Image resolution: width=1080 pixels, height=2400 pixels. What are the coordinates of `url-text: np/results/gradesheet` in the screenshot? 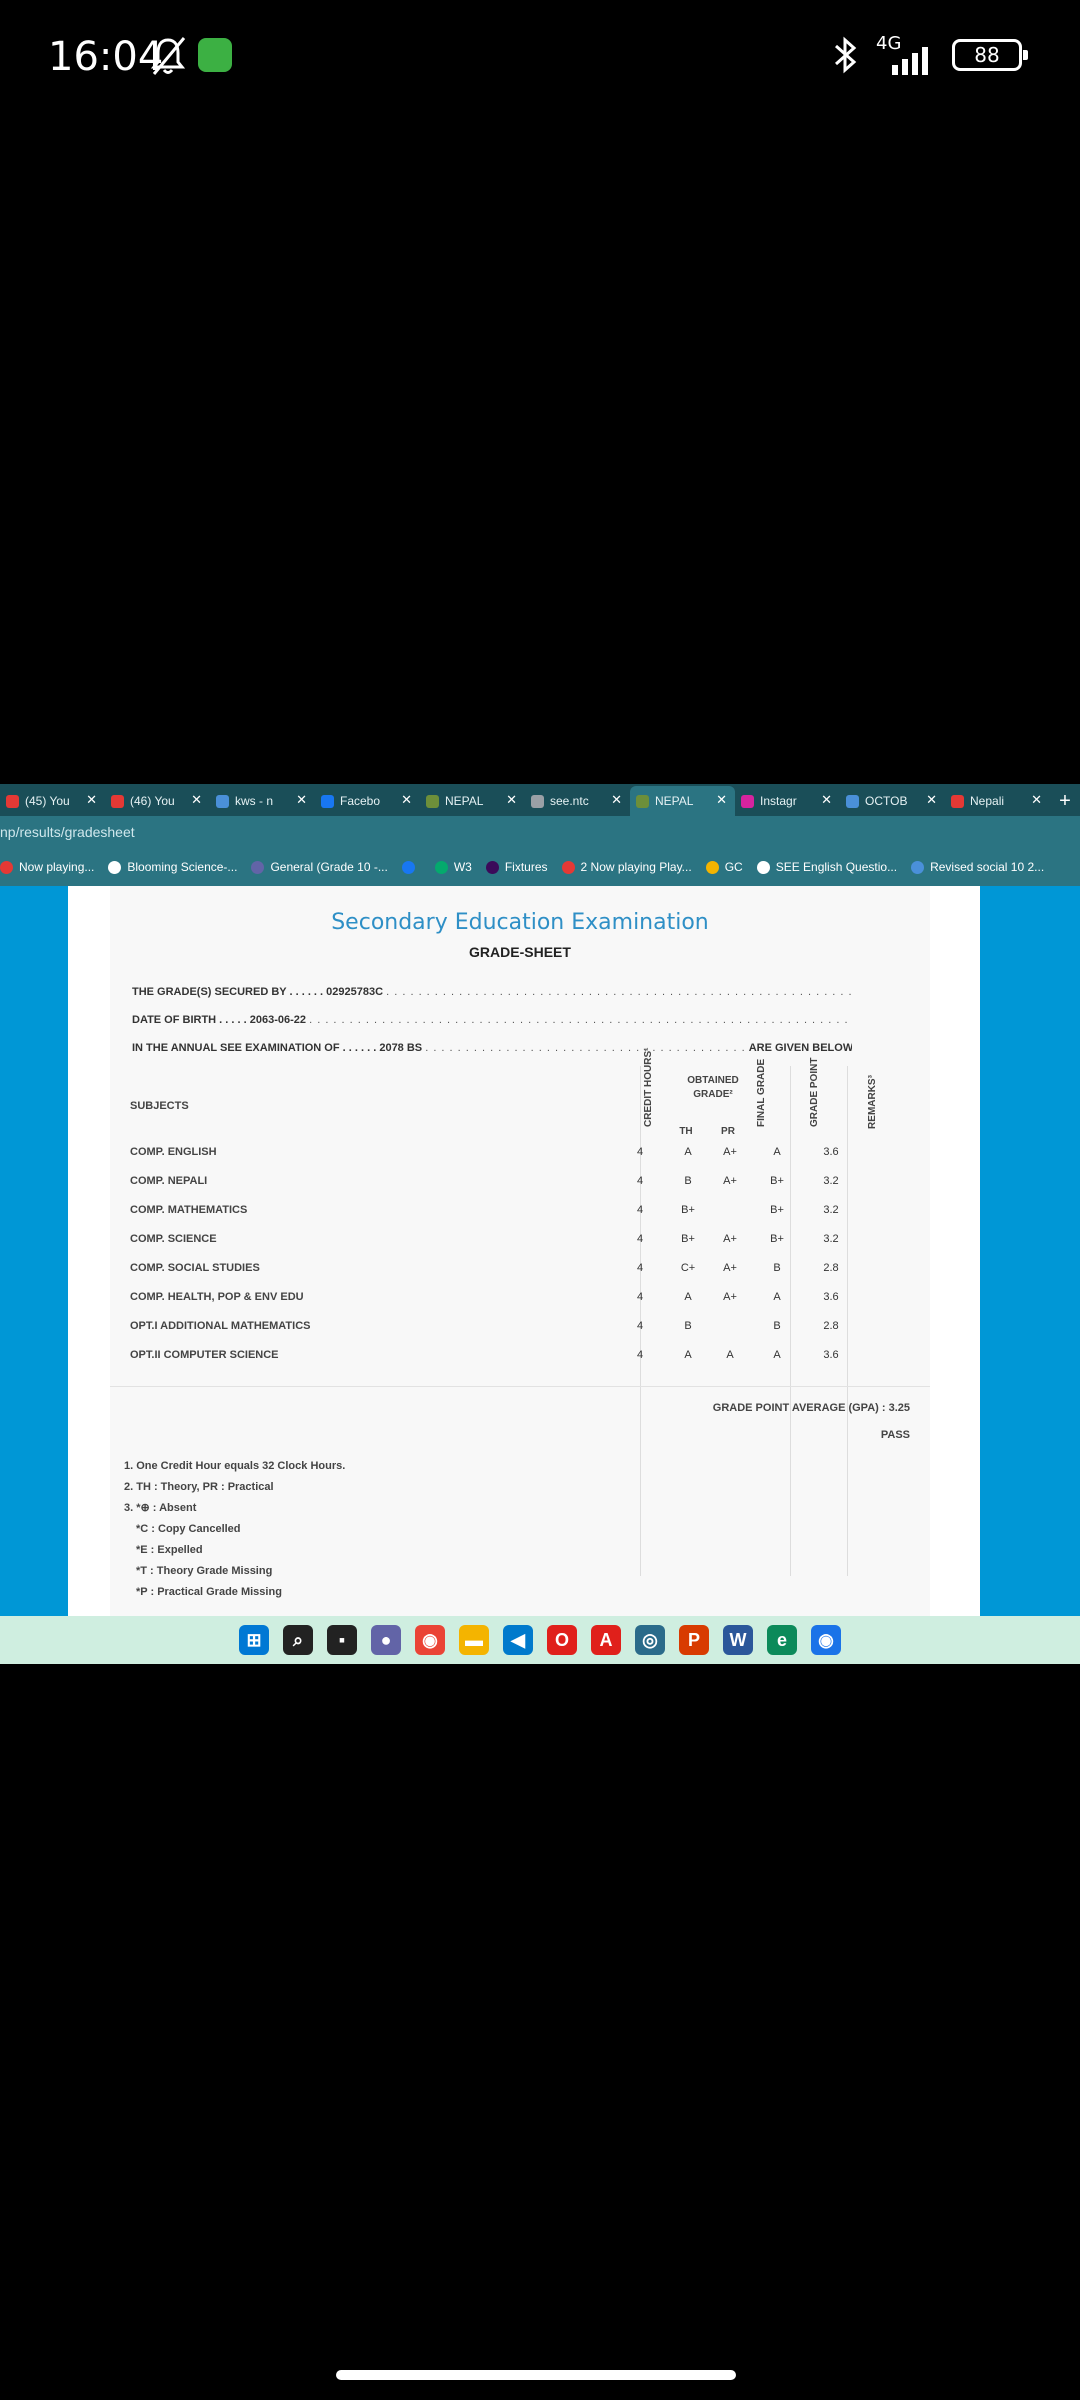 It's located at (67, 832).